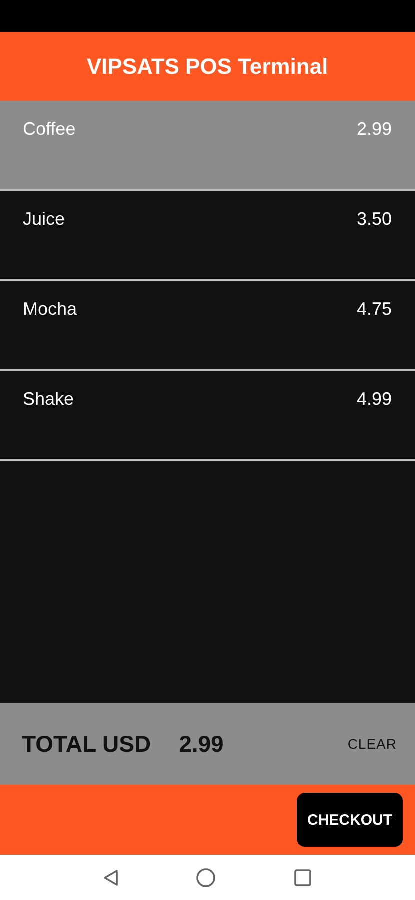 The height and width of the screenshot is (900, 415). I want to click on product-price: 3.50, so click(374, 219).